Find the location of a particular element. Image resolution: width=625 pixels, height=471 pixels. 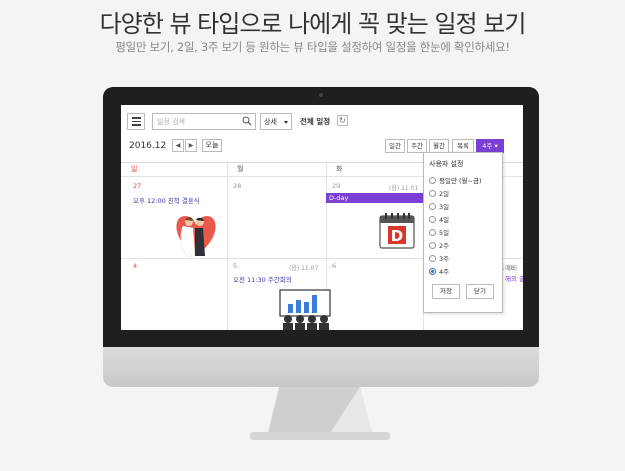

today-button: 오늘 is located at coordinates (212, 145).